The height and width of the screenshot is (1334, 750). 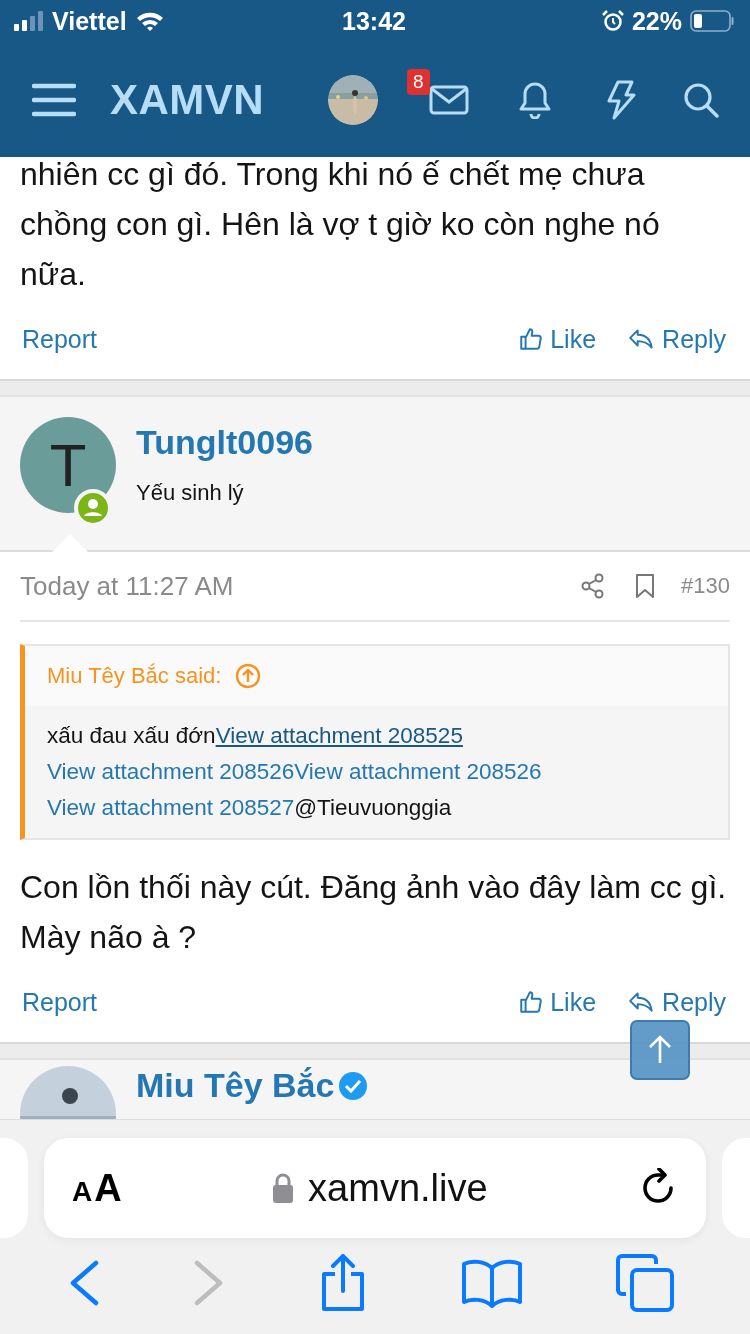 What do you see at coordinates (398, 1188) in the screenshot?
I see `url-text: xamvn.live` at bounding box center [398, 1188].